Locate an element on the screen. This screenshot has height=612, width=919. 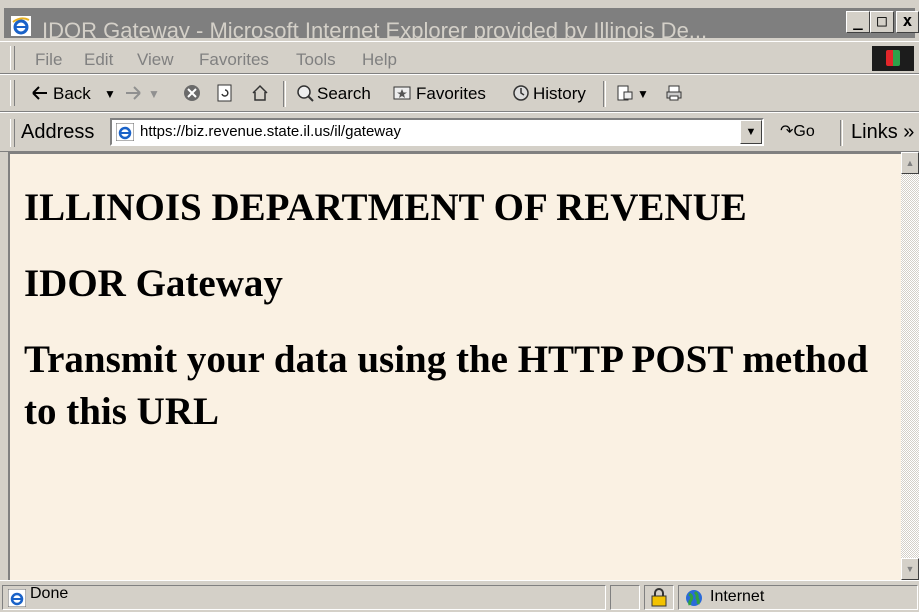
refresh-icon is located at coordinates (225, 93).